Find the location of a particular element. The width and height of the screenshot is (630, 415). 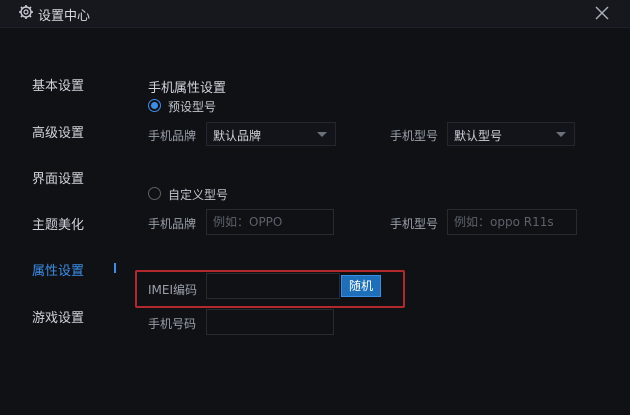

imei-label: IMEI编码 is located at coordinates (173, 290).